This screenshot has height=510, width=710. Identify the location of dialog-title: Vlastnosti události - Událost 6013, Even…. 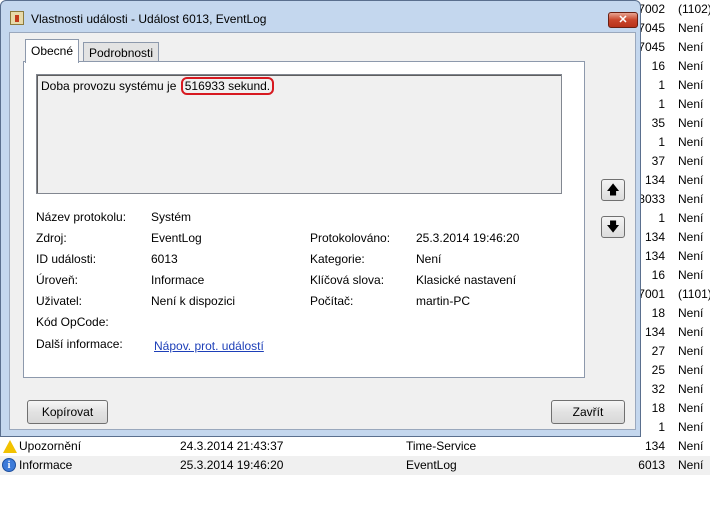
(149, 19).